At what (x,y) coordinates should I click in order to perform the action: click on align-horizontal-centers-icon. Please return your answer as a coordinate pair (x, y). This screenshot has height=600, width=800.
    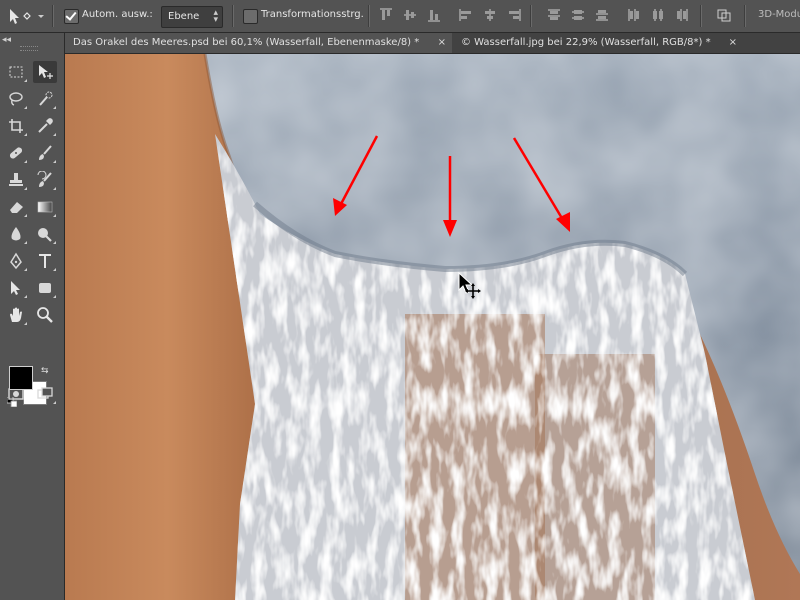
    Looking at the image, I should click on (490, 15).